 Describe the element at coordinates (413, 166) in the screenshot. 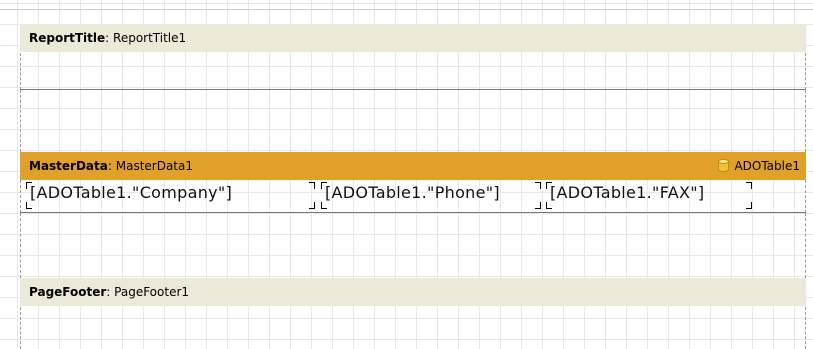

I see `master-data-band-header: MasterData: MasterData1 ADOTable1` at that location.